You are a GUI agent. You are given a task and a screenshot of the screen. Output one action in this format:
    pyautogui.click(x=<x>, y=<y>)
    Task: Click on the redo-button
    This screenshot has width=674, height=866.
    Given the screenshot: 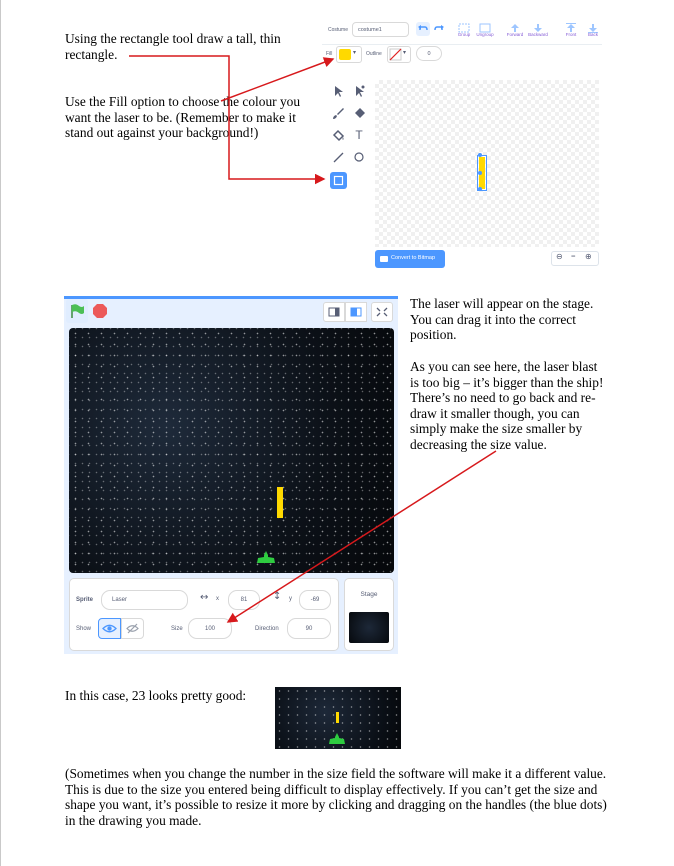 What is the action you would take?
    pyautogui.click(x=439, y=29)
    